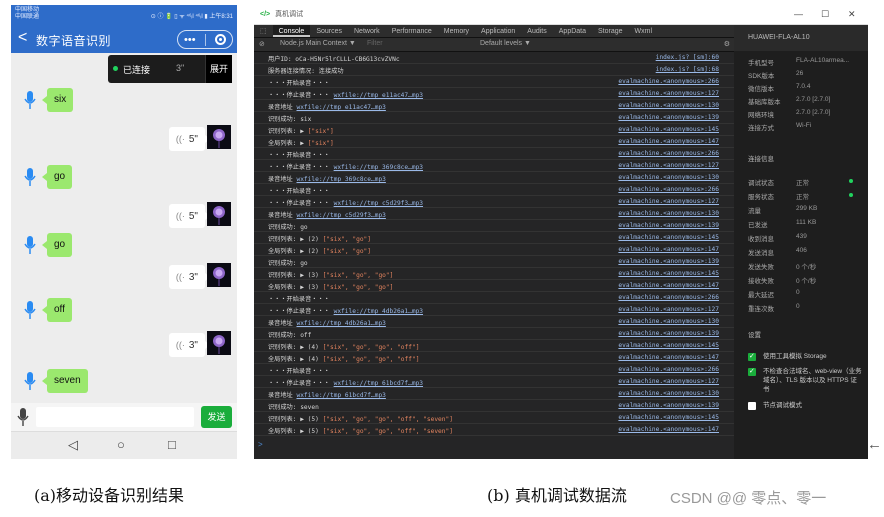  What do you see at coordinates (329, 31) in the screenshot?
I see `tab-sources: Sources` at bounding box center [329, 31].